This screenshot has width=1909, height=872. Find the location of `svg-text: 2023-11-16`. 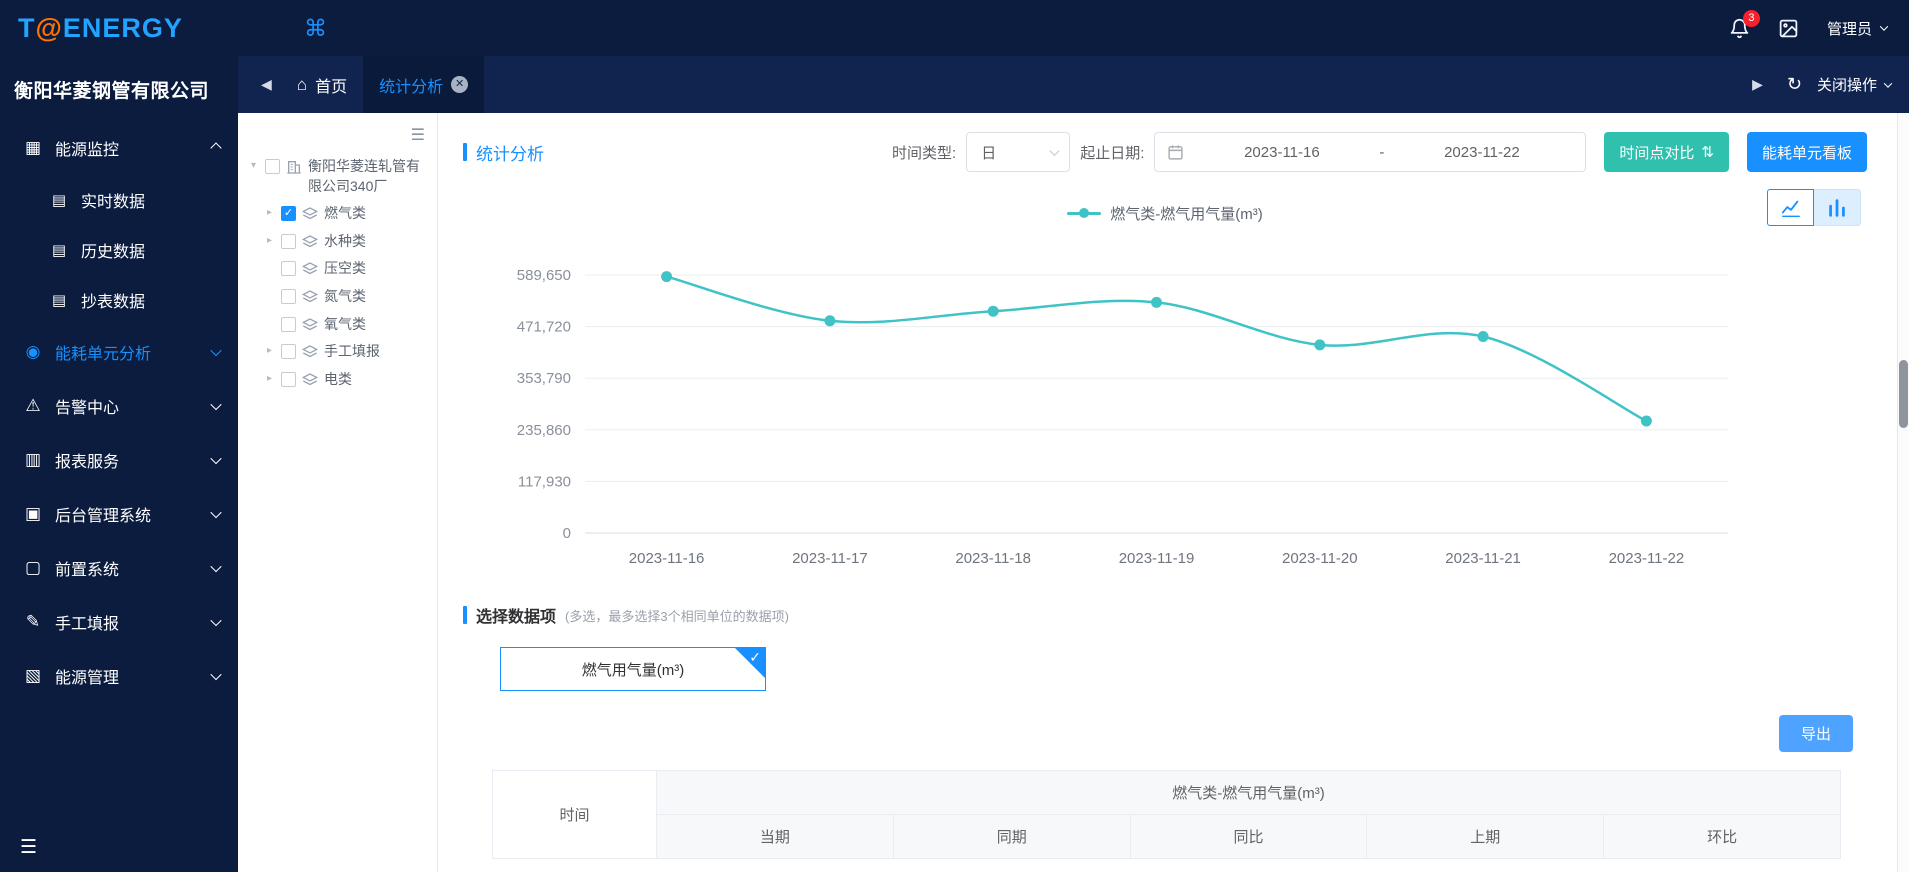

svg-text: 2023-11-16 is located at coordinates (667, 558).